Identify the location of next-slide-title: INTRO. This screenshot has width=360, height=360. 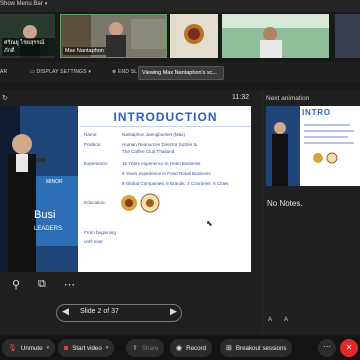
(316, 112).